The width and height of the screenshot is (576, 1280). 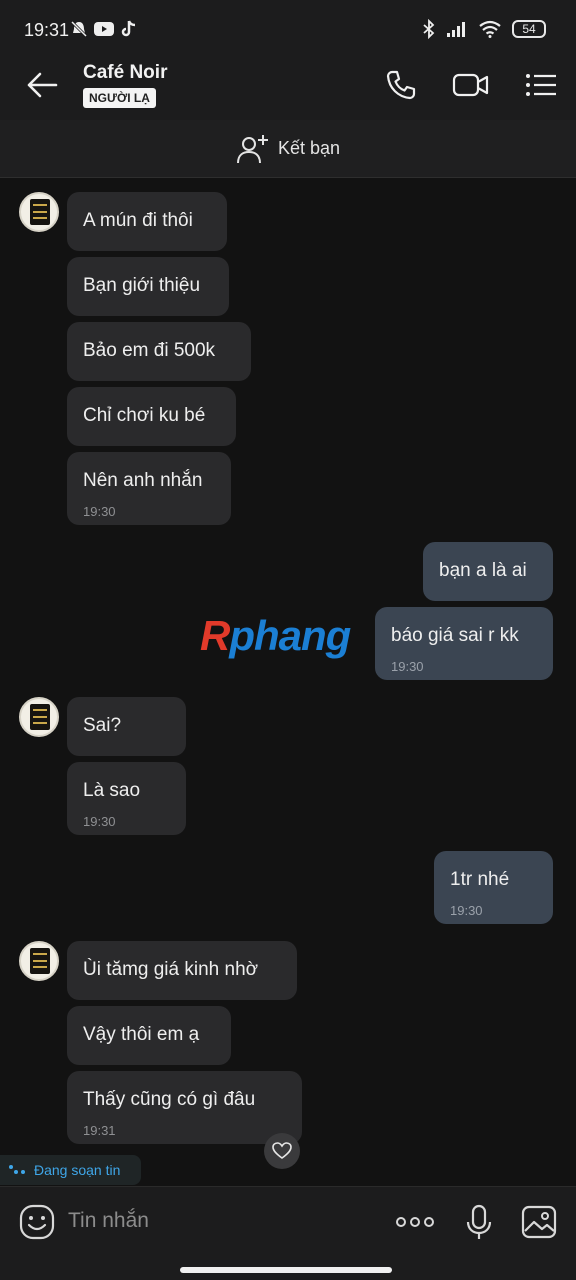 I want to click on message-text: Vậy thôi em ạ, so click(x=141, y=1034).